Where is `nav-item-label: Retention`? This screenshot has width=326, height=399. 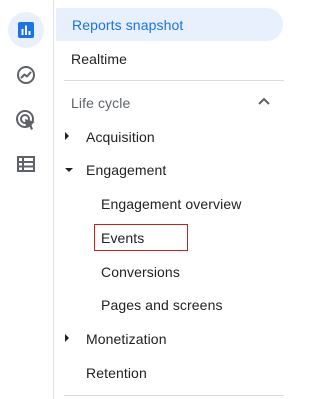 nav-item-label: Retention is located at coordinates (116, 372).